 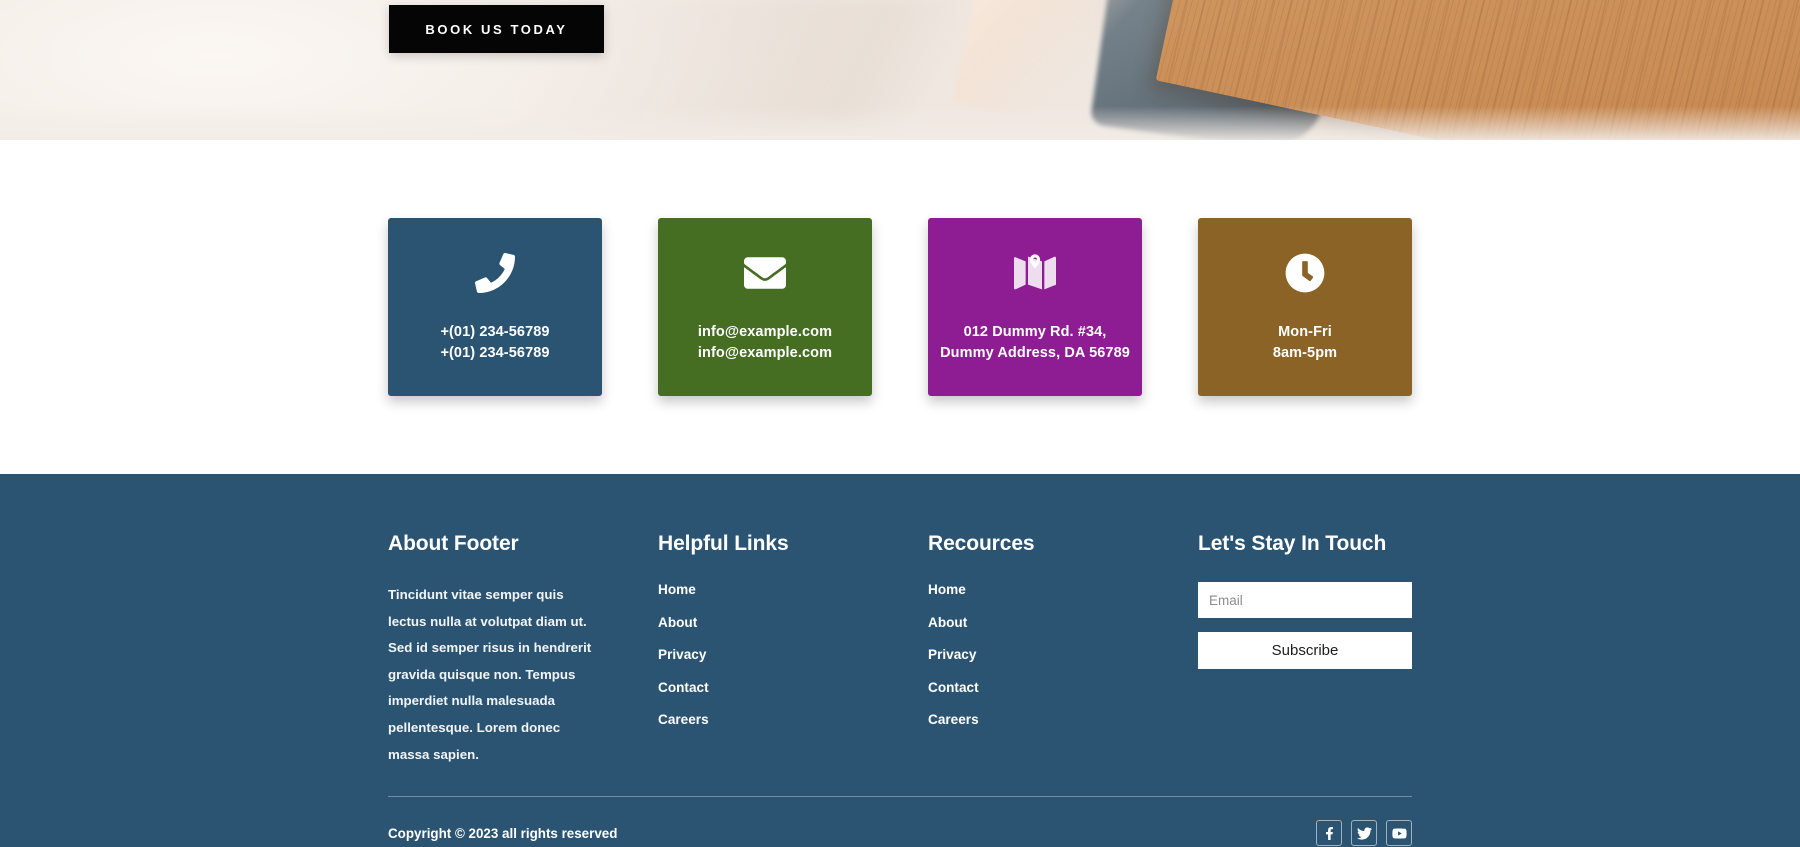 What do you see at coordinates (793, 654) in the screenshot?
I see `helpful-link-privacy: Privacy` at bounding box center [793, 654].